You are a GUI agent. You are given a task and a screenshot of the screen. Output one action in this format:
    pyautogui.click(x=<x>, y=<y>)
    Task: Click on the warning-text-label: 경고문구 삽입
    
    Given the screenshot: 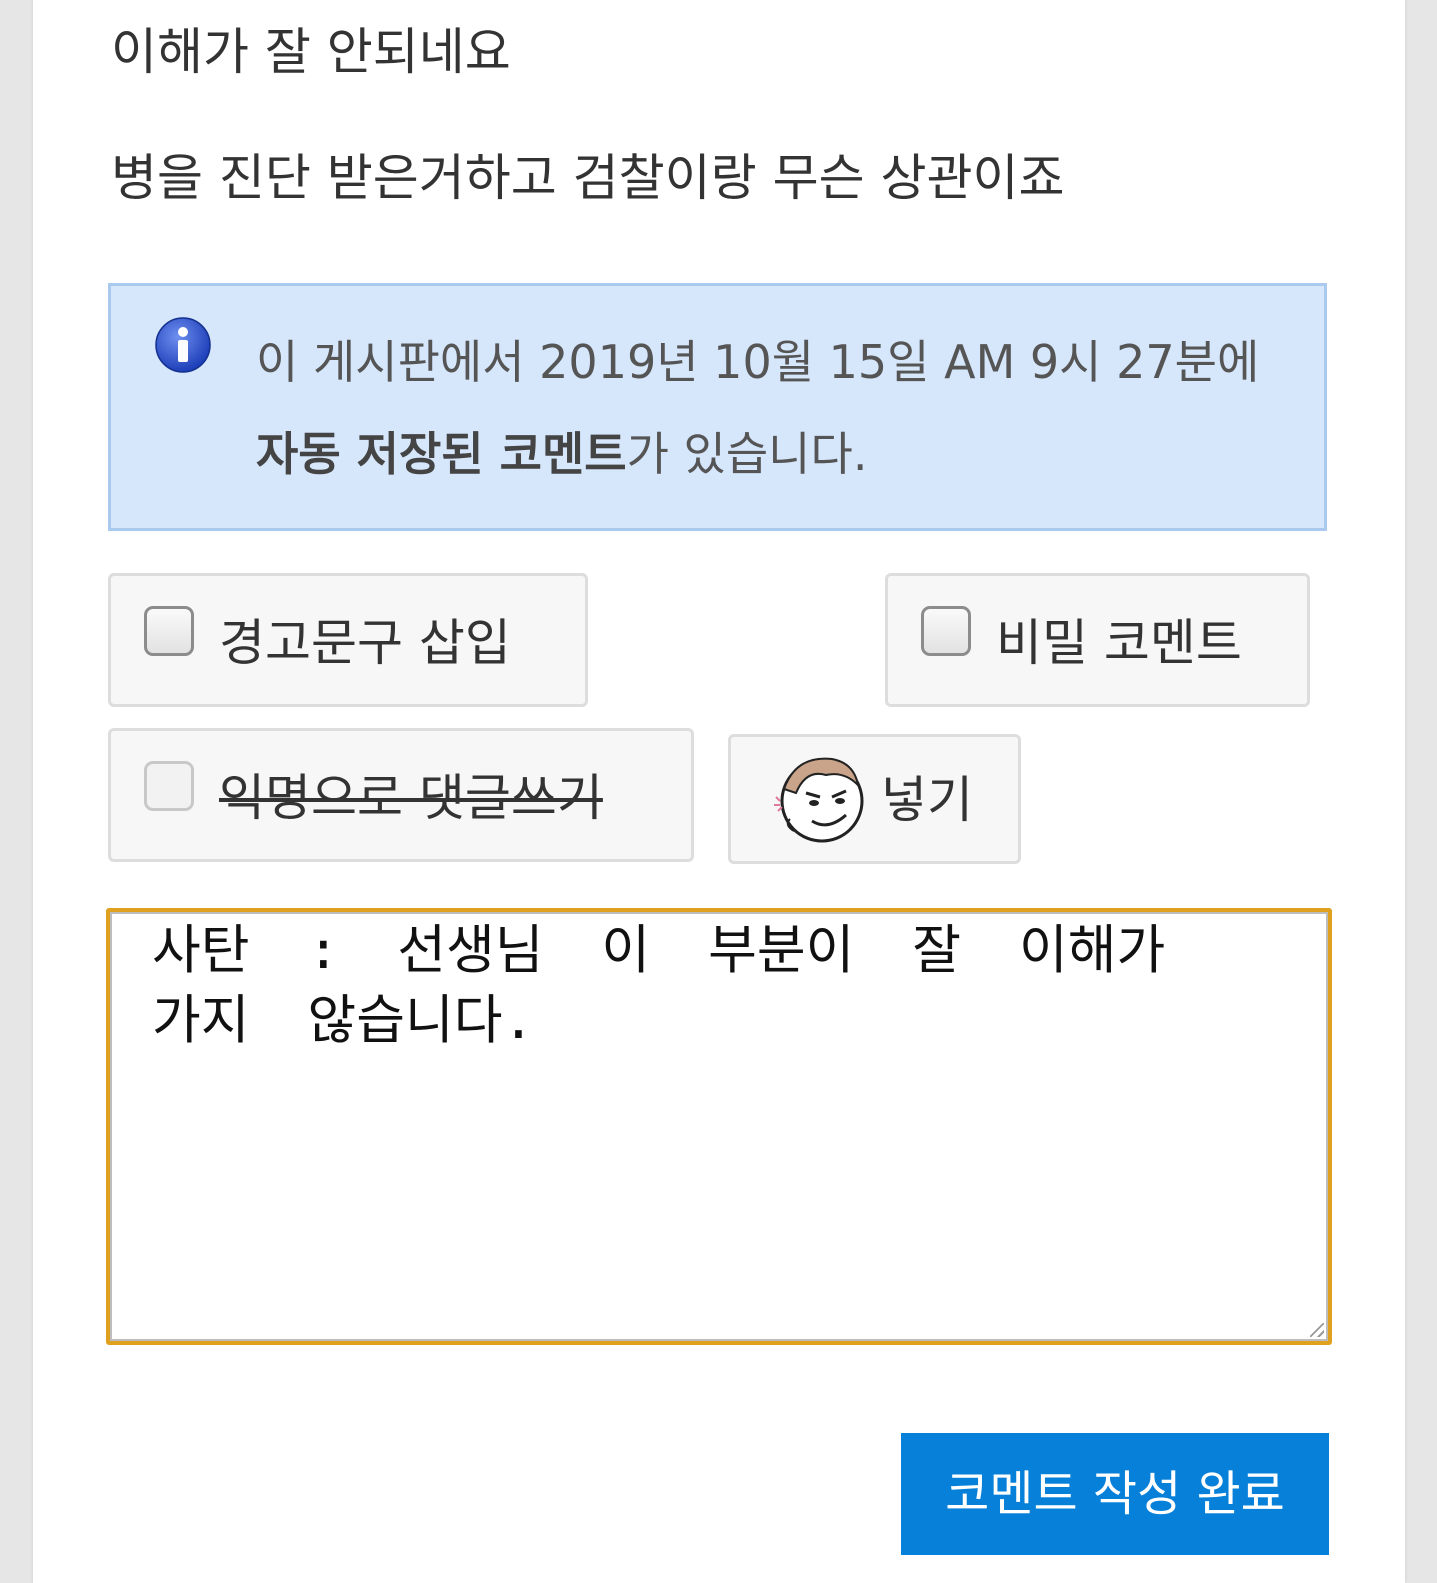 What is the action you would take?
    pyautogui.click(x=365, y=643)
    